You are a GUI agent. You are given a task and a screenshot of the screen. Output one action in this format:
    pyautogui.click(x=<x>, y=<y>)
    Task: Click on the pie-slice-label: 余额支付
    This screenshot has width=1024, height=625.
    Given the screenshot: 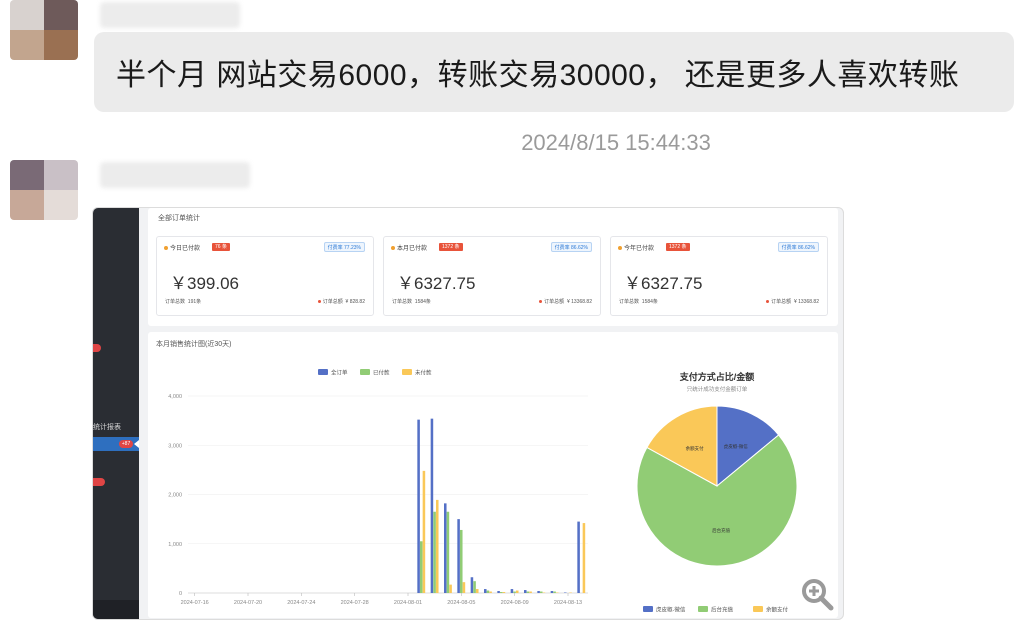 What is the action you would take?
    pyautogui.click(x=695, y=448)
    